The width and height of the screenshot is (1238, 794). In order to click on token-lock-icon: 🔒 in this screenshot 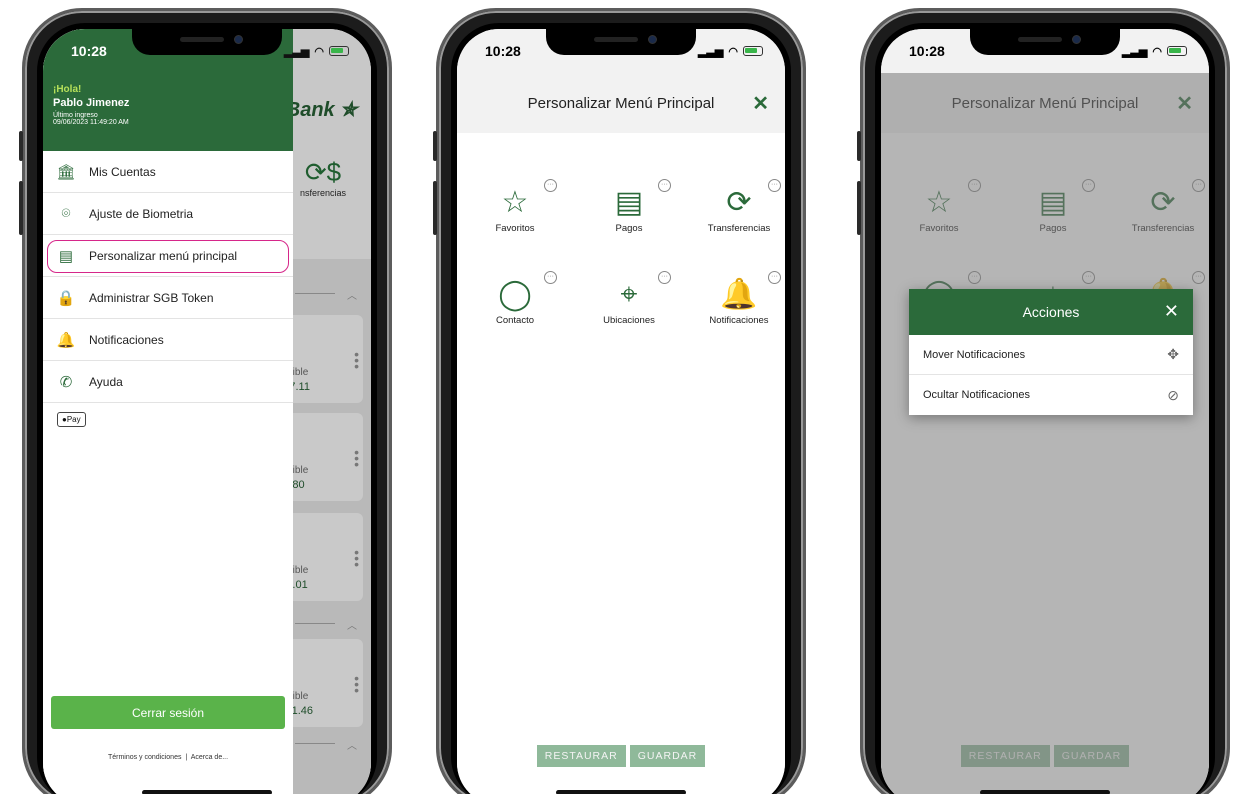, I will do `click(66, 298)`.